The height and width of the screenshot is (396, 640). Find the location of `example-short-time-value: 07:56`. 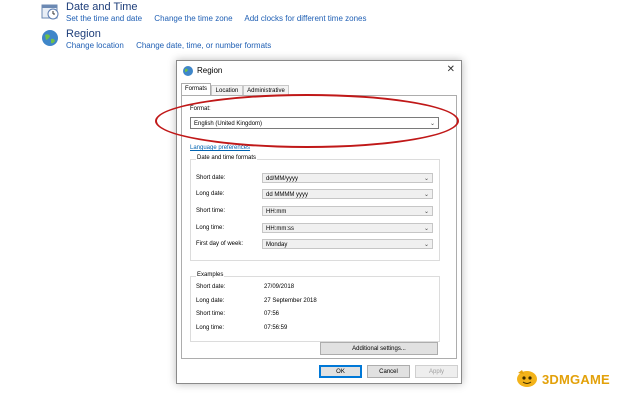

example-short-time-value: 07:56 is located at coordinates (272, 314).